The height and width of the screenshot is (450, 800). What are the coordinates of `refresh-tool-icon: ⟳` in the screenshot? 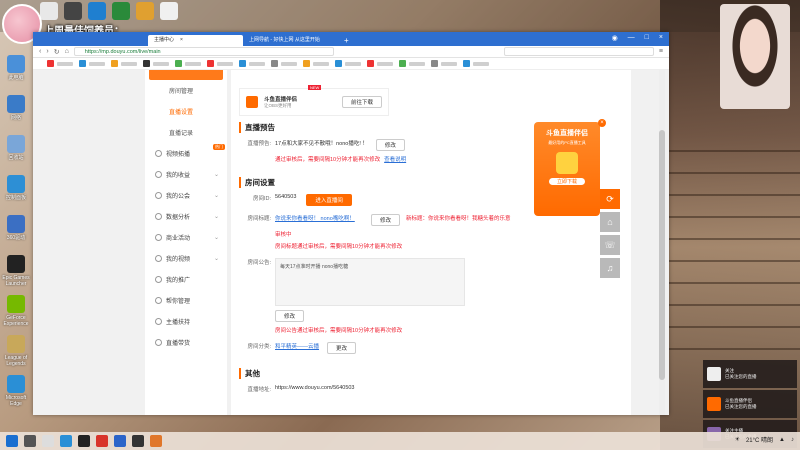 It's located at (610, 199).